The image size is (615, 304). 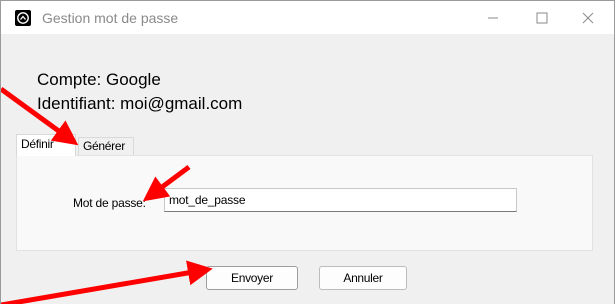 What do you see at coordinates (23, 18) in the screenshot?
I see `app-logo-icon` at bounding box center [23, 18].